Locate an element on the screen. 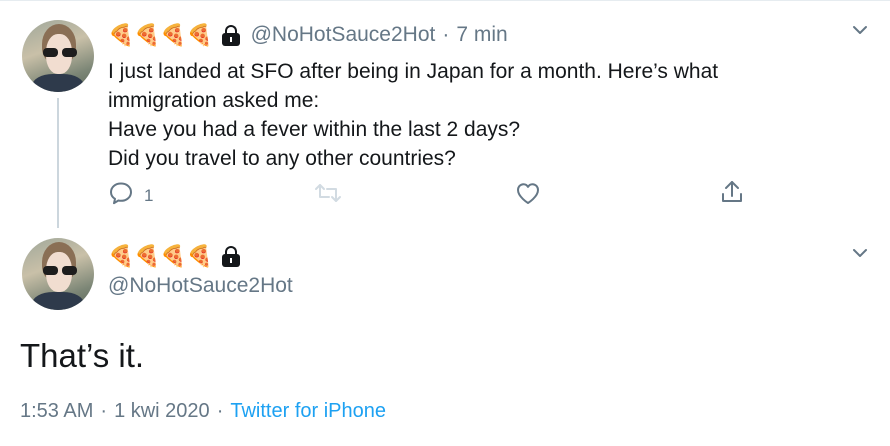  retweet-icon is located at coordinates (328, 195).